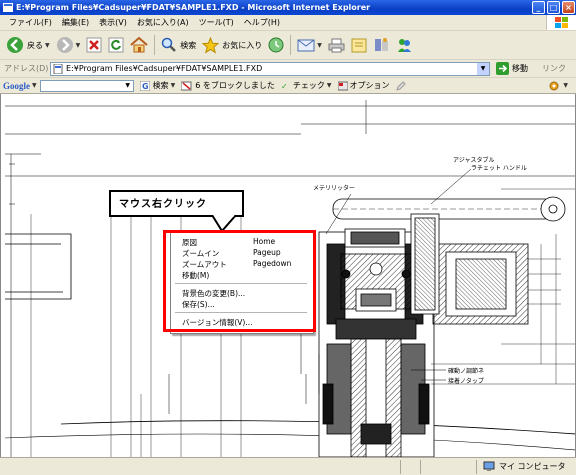 This screenshot has height=475, width=576. What do you see at coordinates (288, 466) in the screenshot?
I see `status-bar: マイ コンピュータ` at bounding box center [288, 466].